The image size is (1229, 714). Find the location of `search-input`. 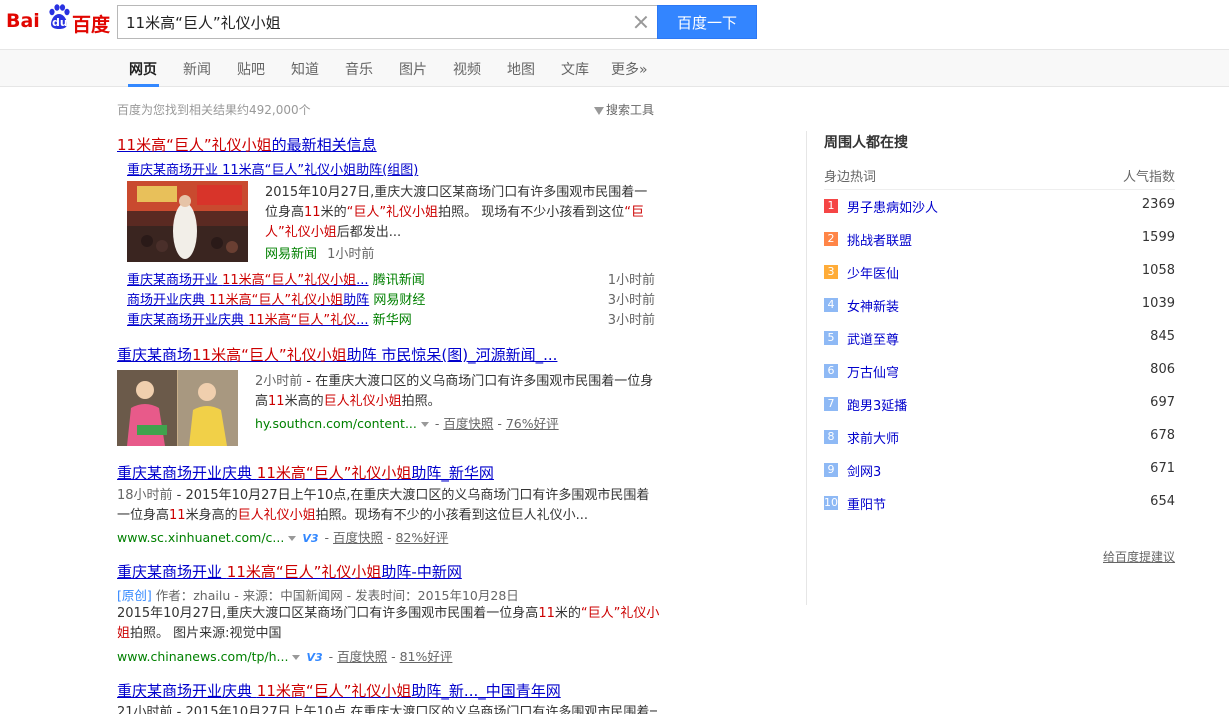

search-input is located at coordinates (373, 22).